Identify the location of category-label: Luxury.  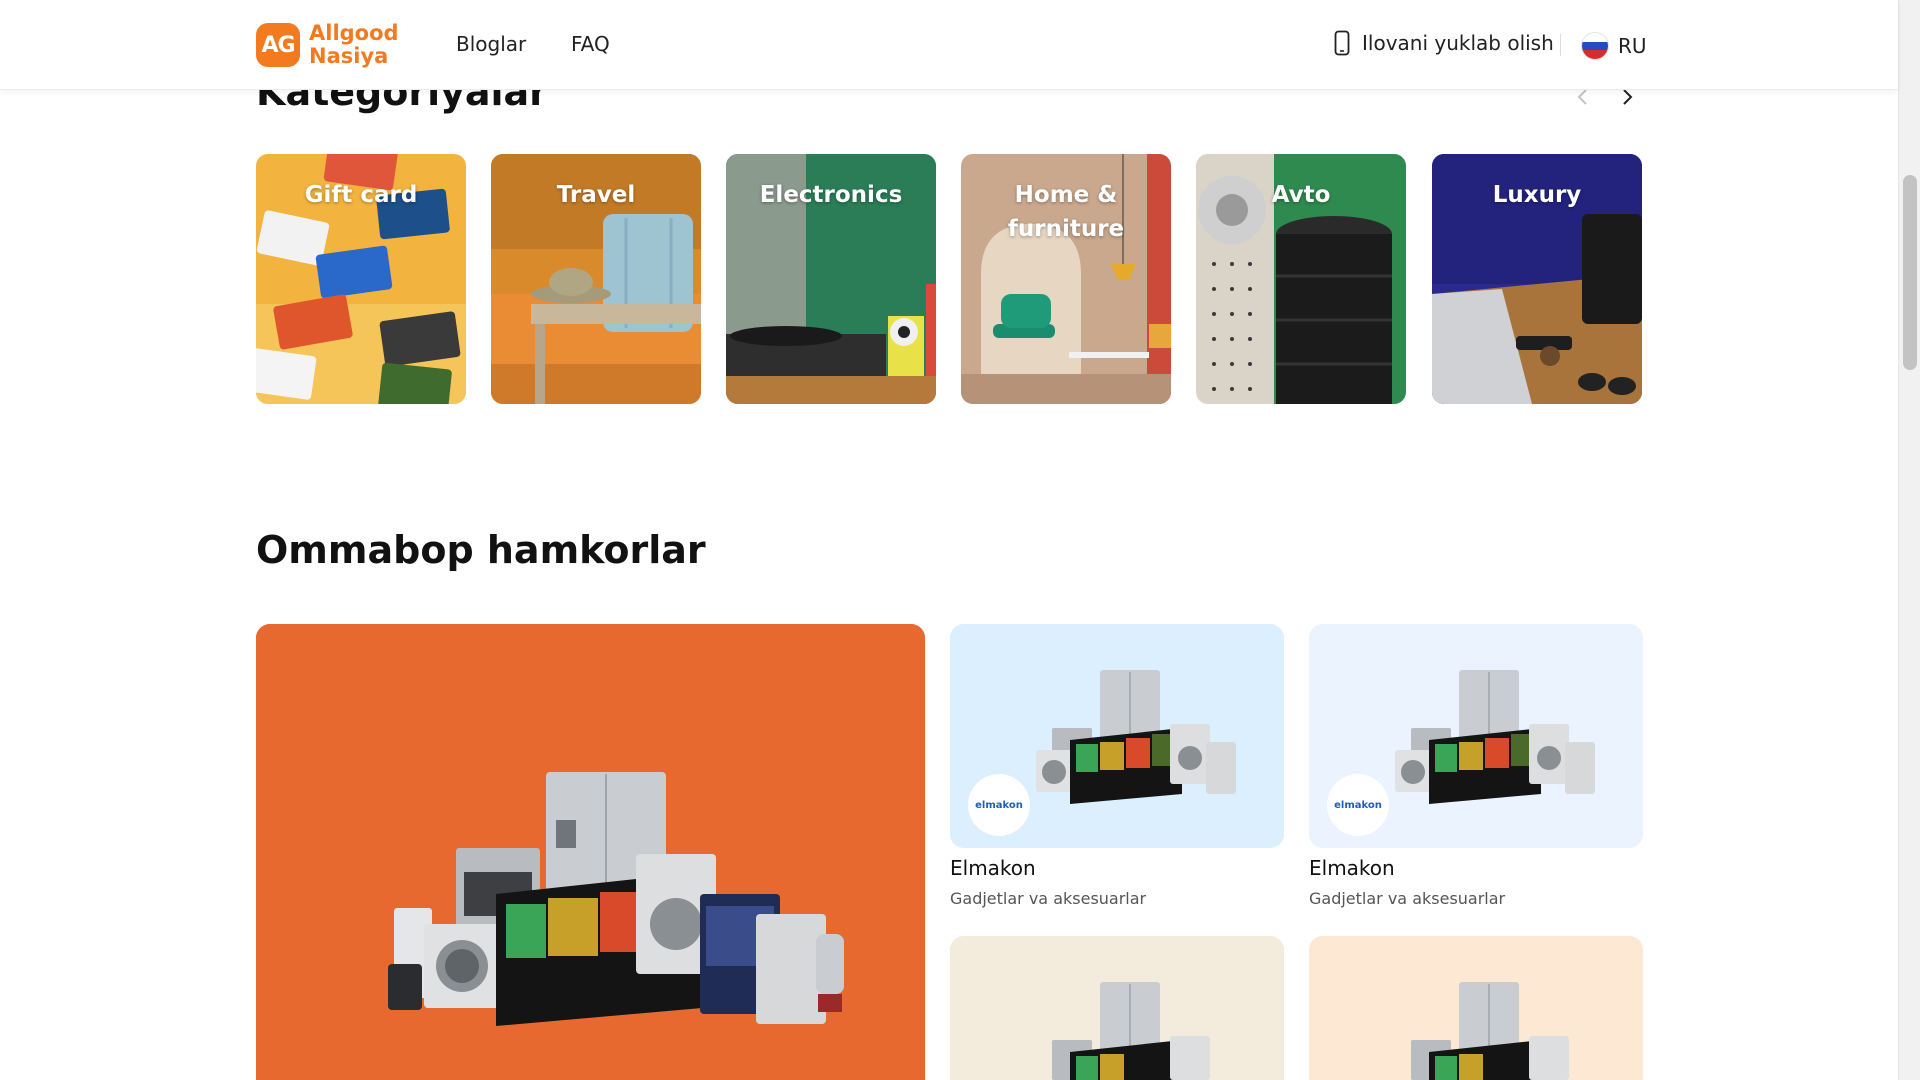
(1537, 195).